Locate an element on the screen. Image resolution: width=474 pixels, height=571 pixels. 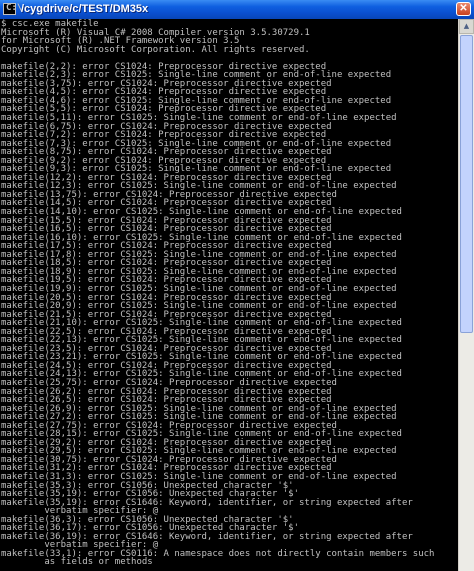
vertical-scrollbar: ▲ is located at coordinates (466, 295).